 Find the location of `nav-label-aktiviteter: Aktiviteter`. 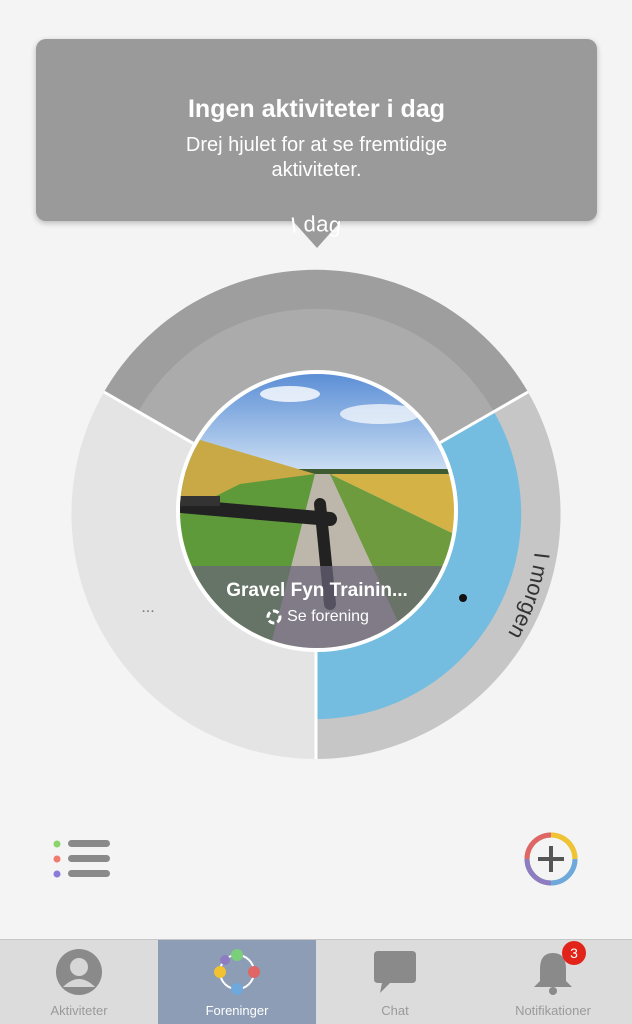

nav-label-aktiviteter: Aktiviteter is located at coordinates (79, 1010).